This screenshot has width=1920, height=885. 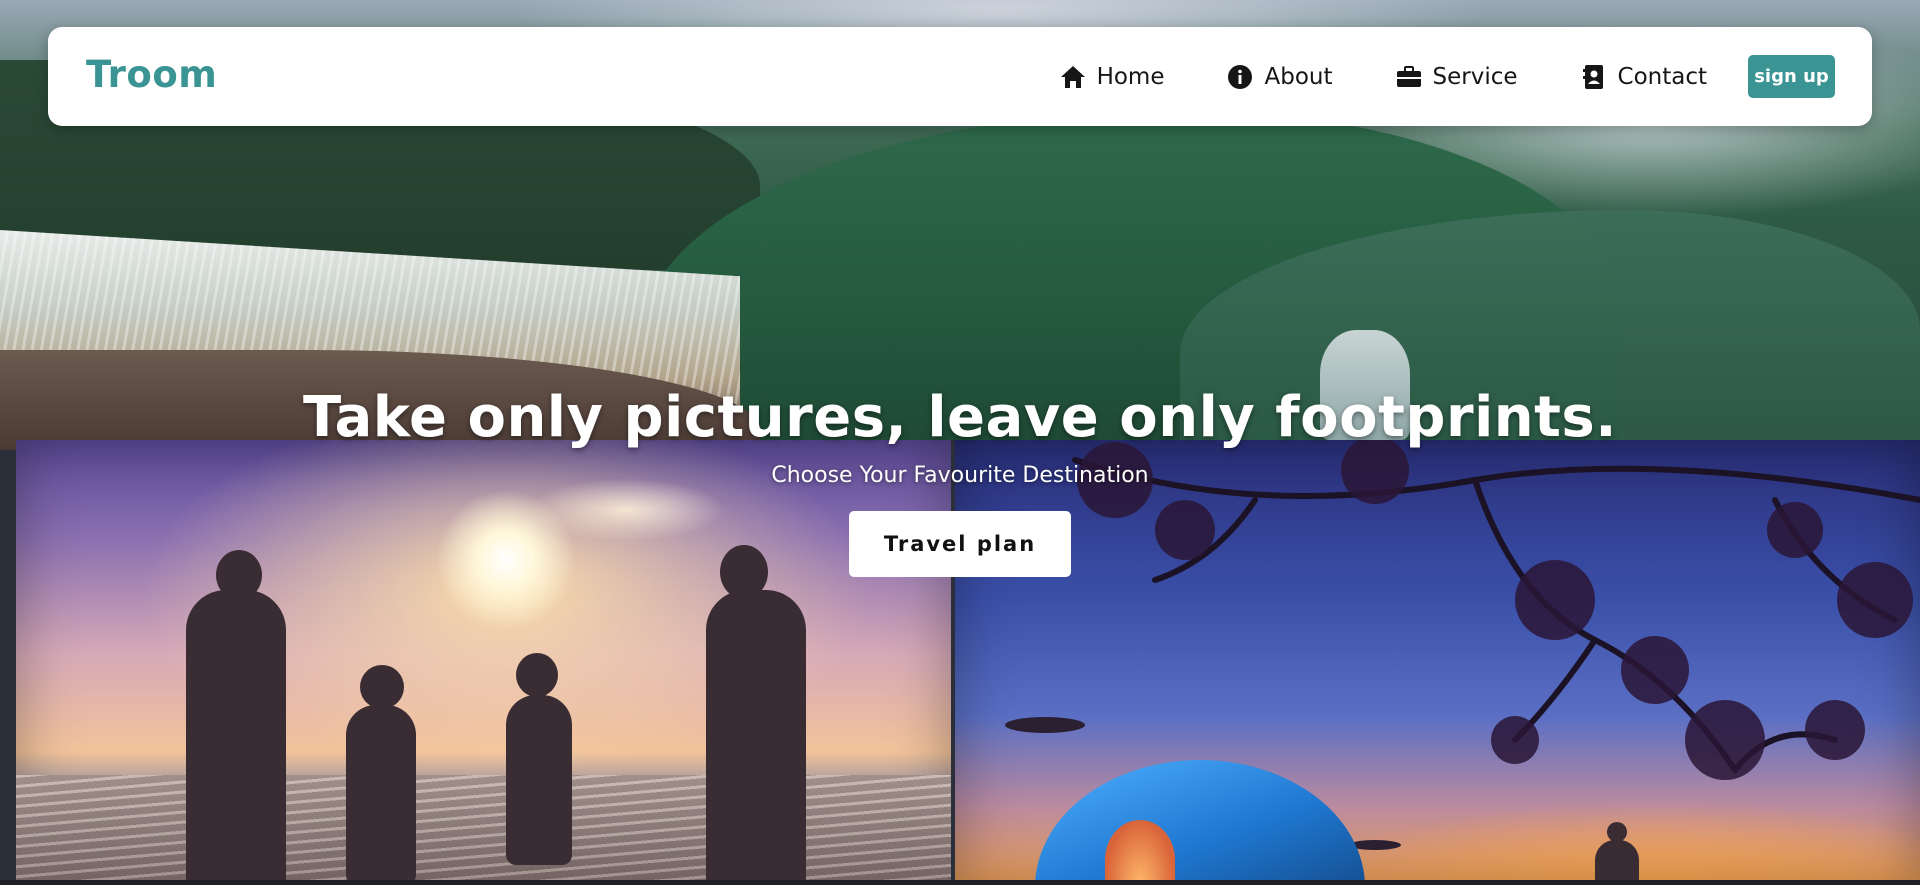 I want to click on nav-about-label: About, so click(x=1298, y=76).